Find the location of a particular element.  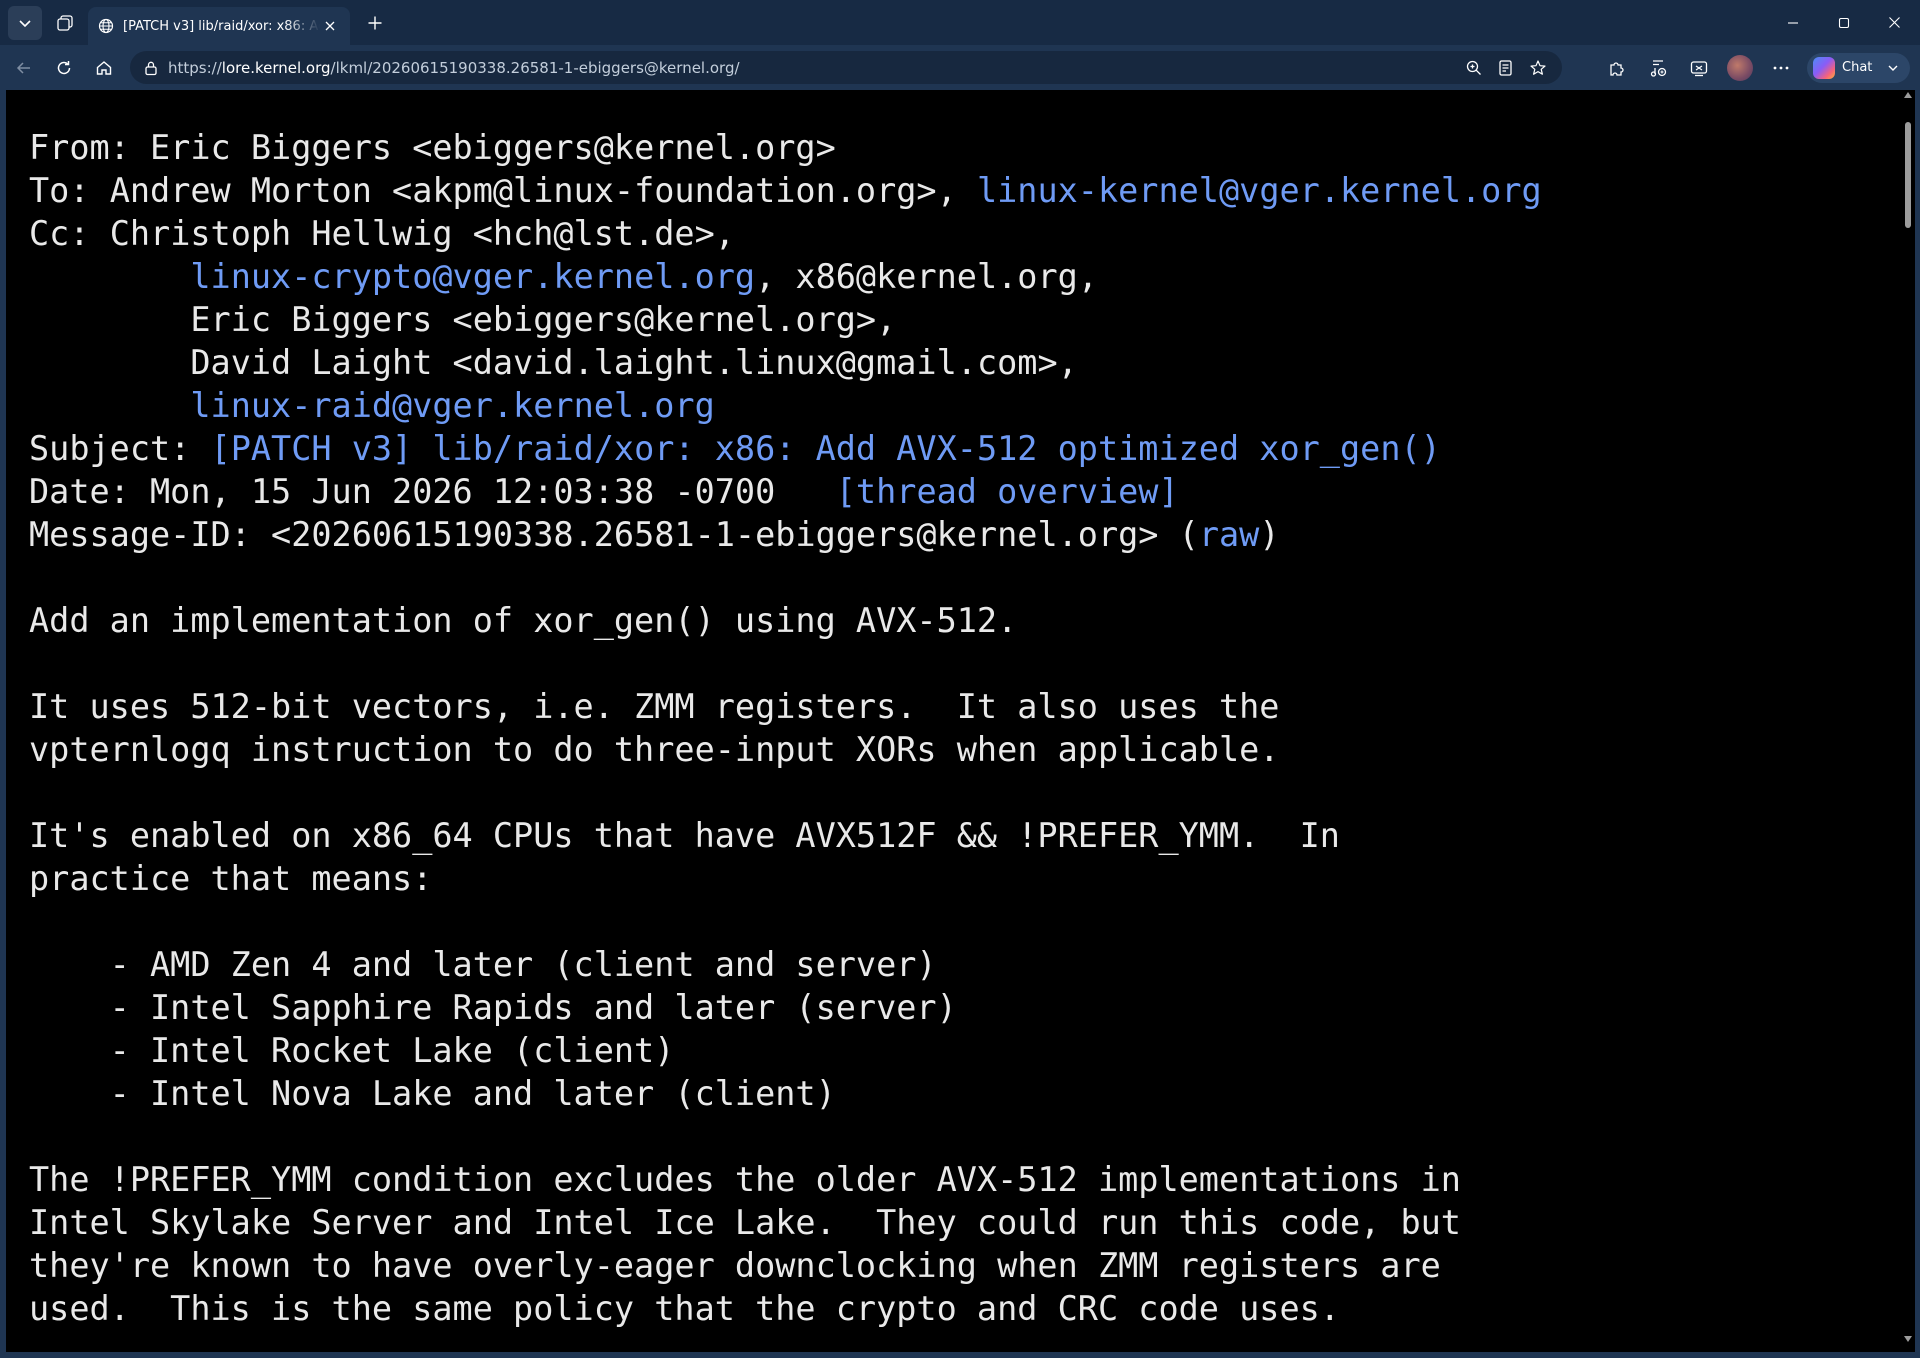

minimize-button is located at coordinates (1792, 22).